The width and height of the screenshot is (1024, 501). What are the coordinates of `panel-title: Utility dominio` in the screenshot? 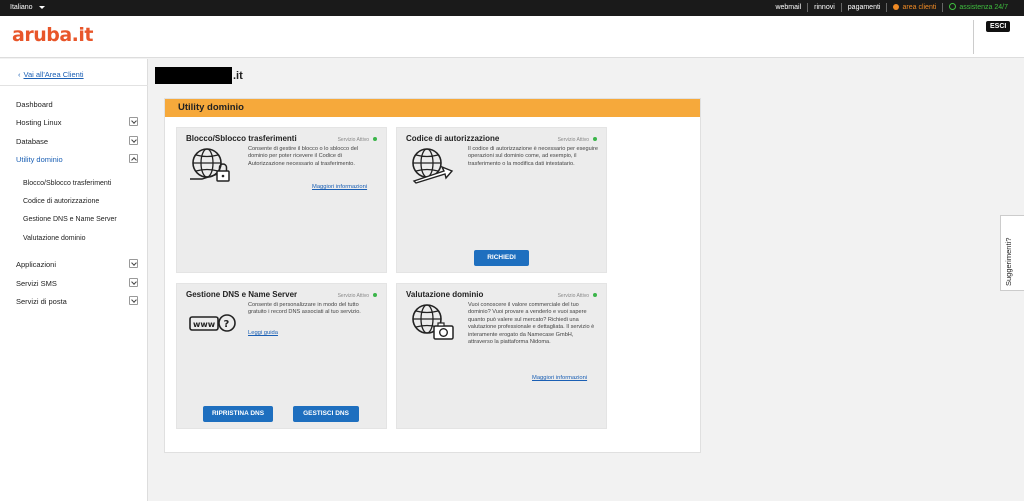 It's located at (211, 107).